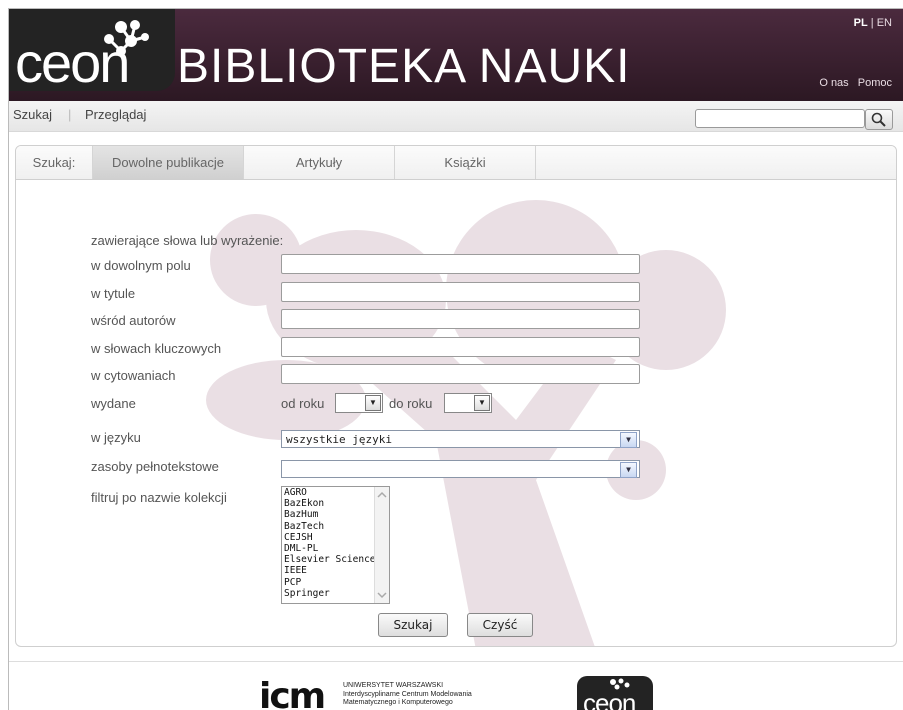 The height and width of the screenshot is (710, 903). What do you see at coordinates (339, 439) in the screenshot?
I see `language-select-value: wszystkie języki` at bounding box center [339, 439].